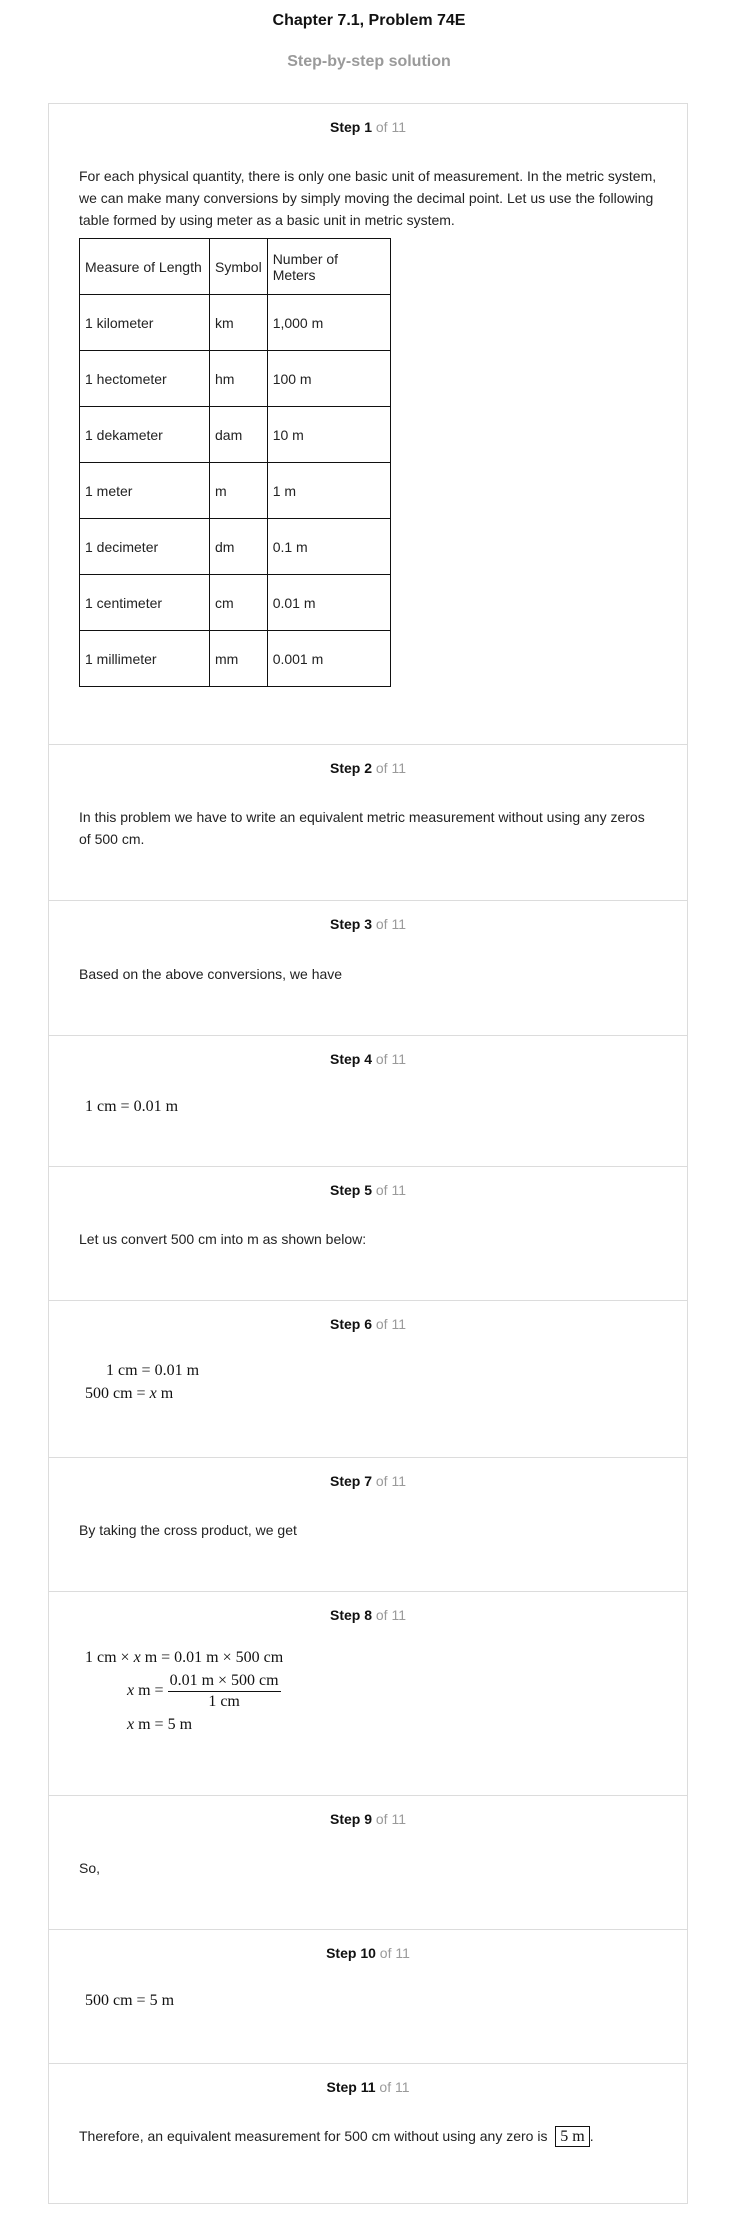 The image size is (738, 2231). Describe the element at coordinates (144, 378) in the screenshot. I see `table-cell: 1 hectometer` at that location.